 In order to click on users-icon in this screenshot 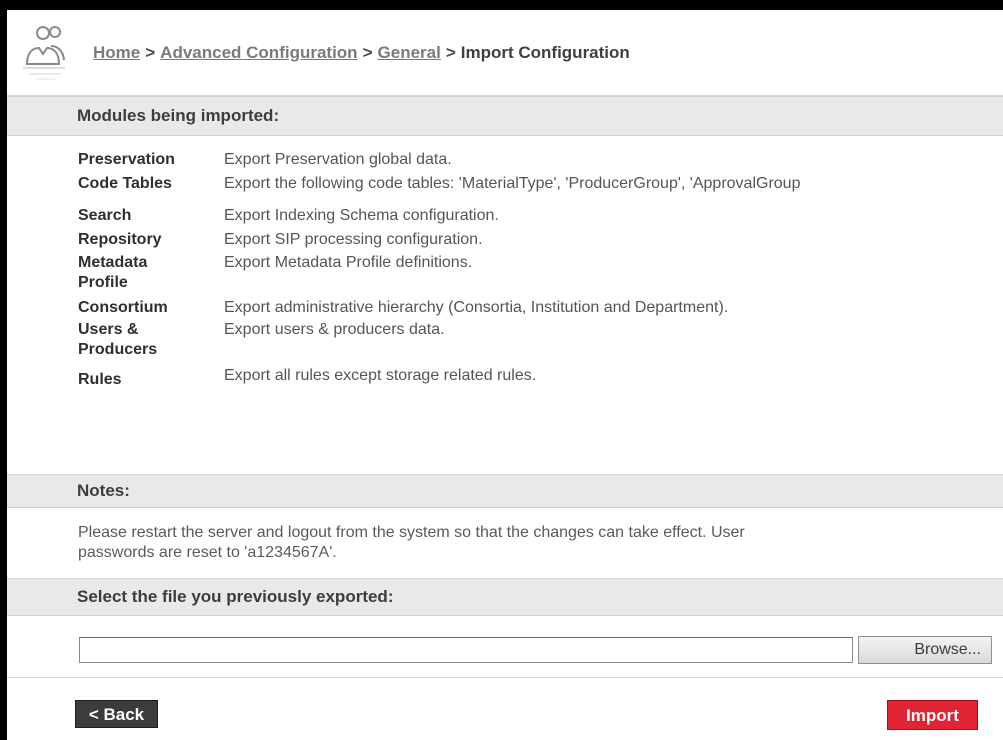, I will do `click(44, 53)`.